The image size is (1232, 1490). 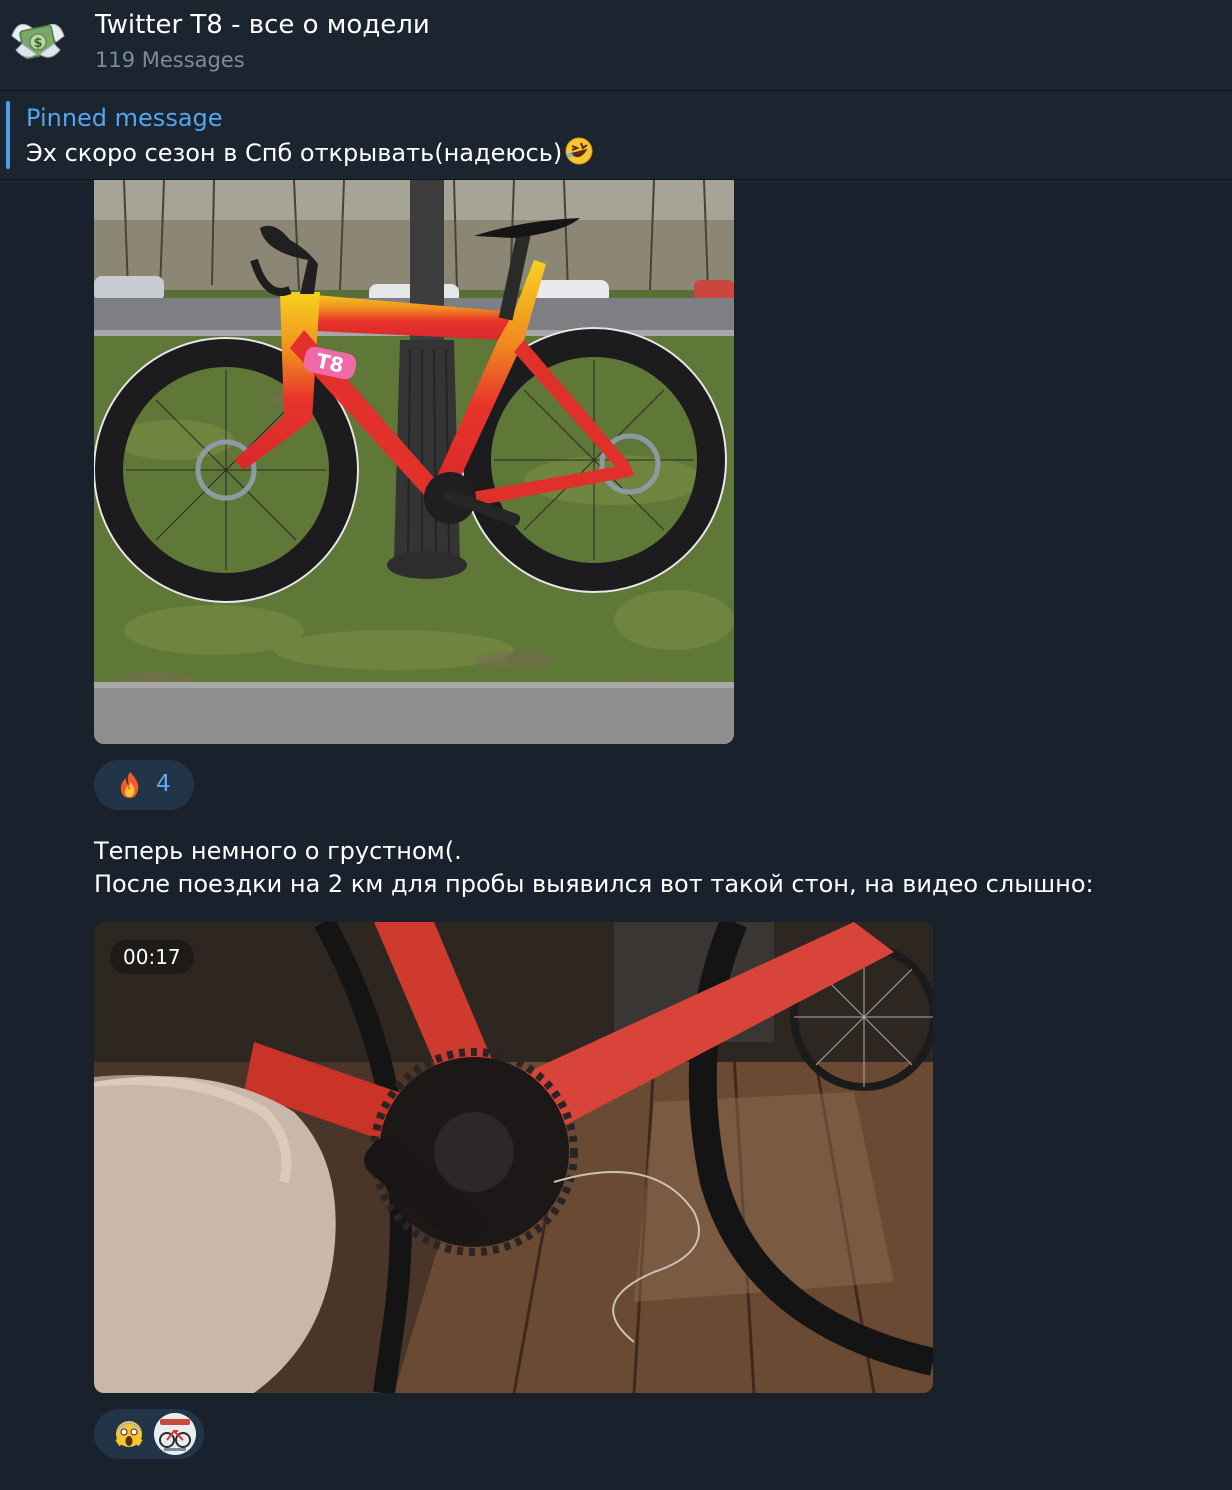 I want to click on pinned-label: Pinned message, so click(x=124, y=118).